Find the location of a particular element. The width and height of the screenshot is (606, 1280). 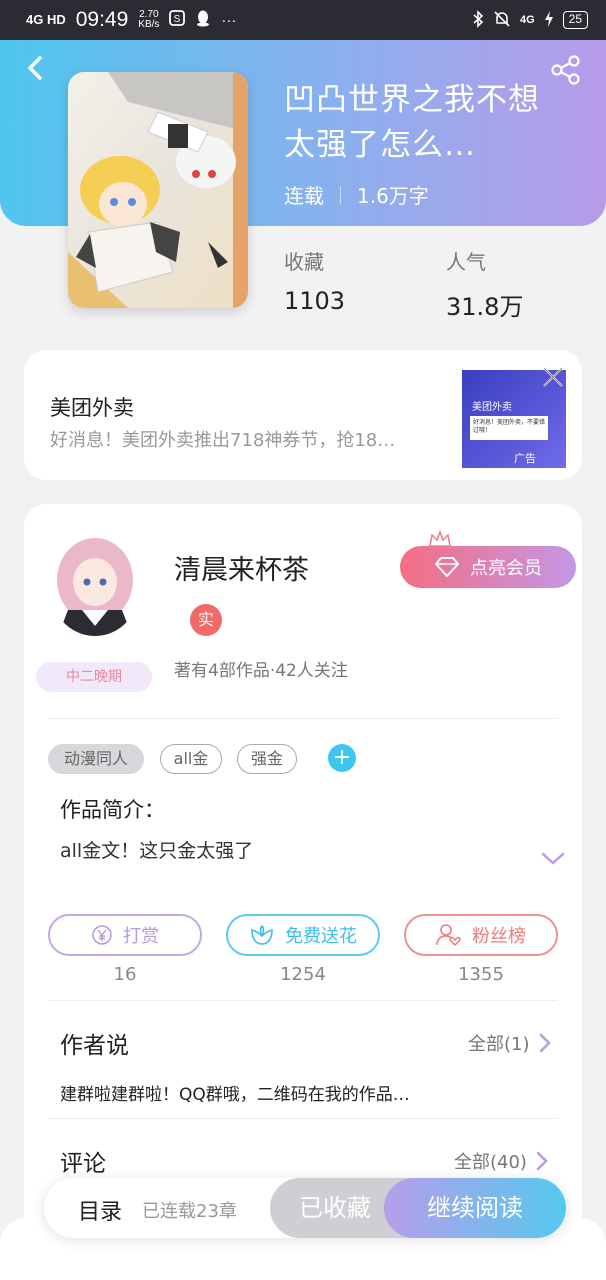

more-notifications: ··· is located at coordinates (229, 20).